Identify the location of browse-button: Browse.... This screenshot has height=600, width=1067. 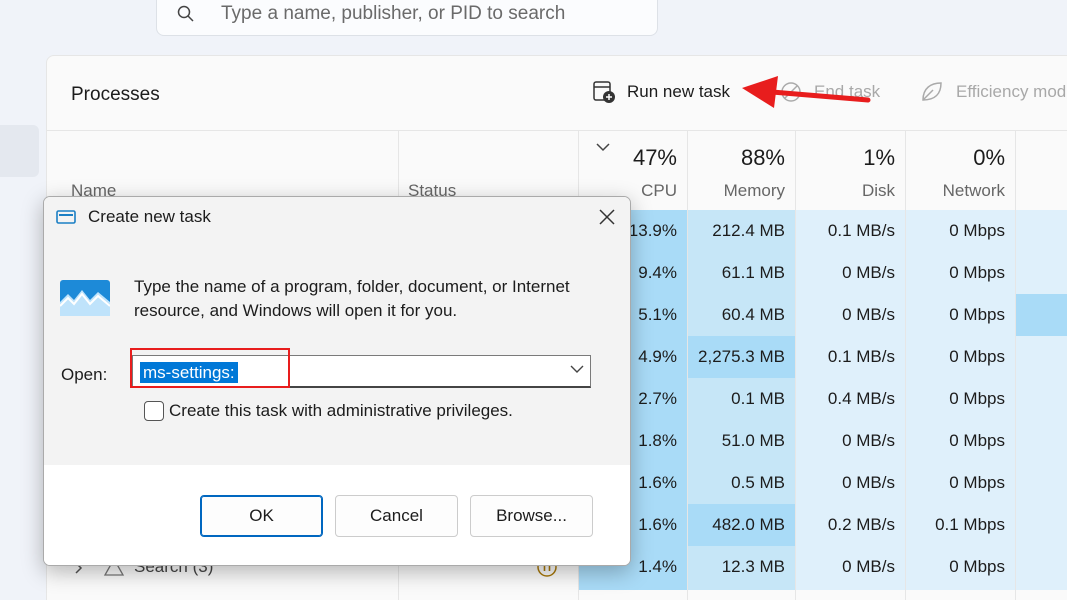
(531, 516).